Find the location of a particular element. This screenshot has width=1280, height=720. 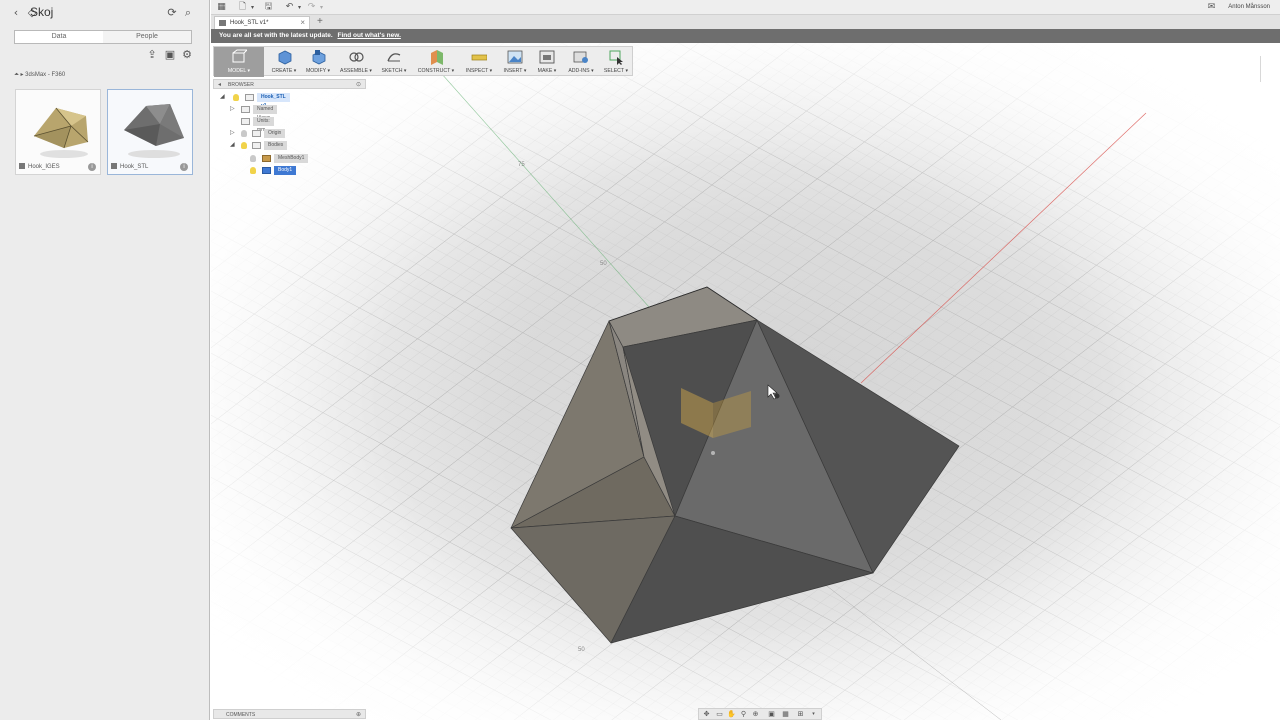

inspect-ruler-icon is located at coordinates (479, 57).